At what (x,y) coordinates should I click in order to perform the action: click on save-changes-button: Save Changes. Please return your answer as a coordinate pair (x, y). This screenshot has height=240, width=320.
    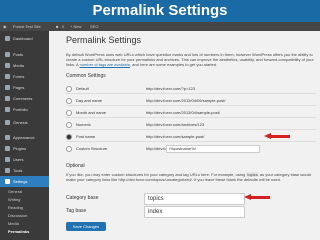
    Looking at the image, I should click on (86, 226).